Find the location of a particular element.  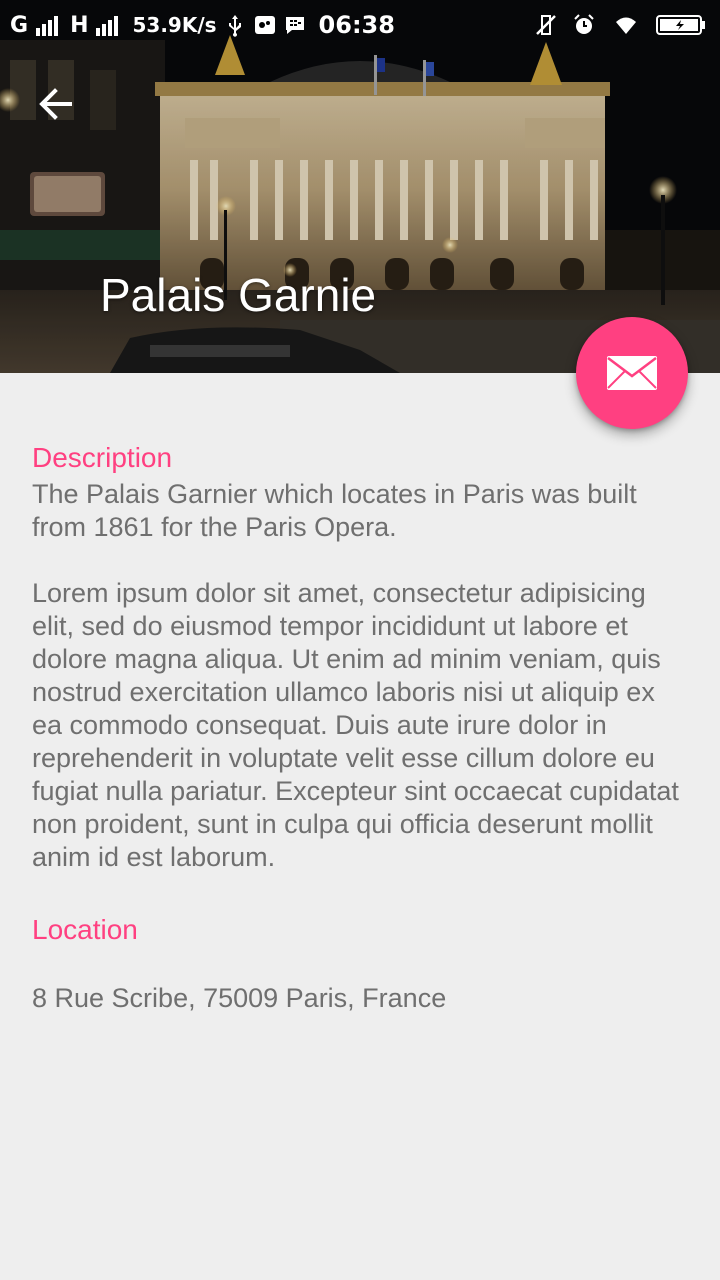

battery-charging-icon is located at coordinates (680, 25).